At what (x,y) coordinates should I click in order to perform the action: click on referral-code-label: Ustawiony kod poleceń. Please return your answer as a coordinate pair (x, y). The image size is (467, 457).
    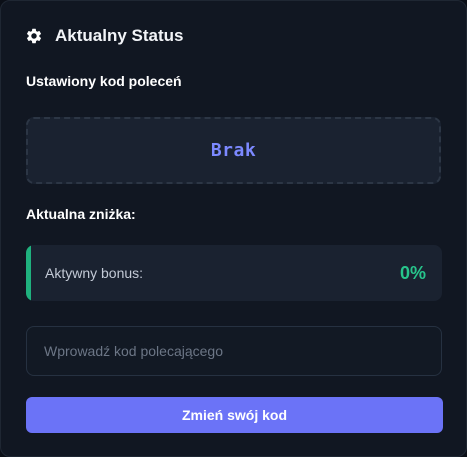
    Looking at the image, I should click on (104, 81).